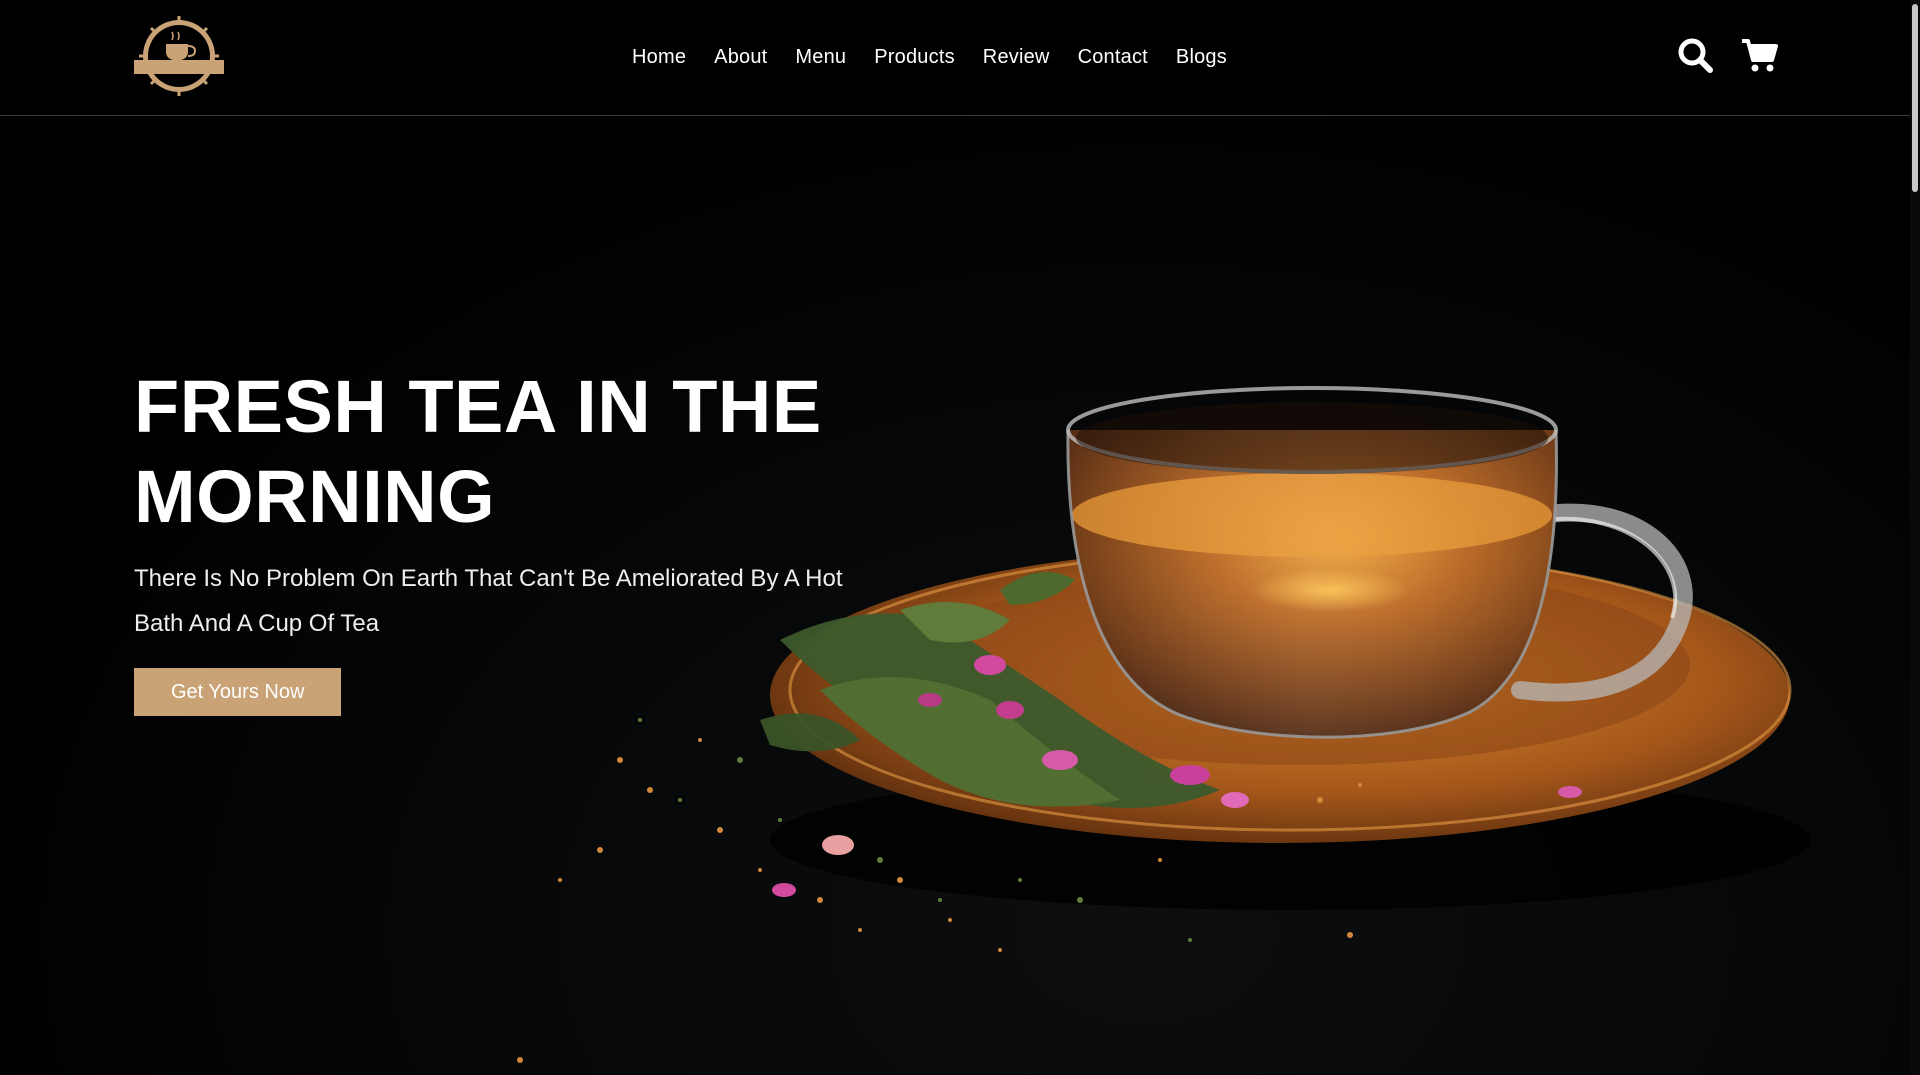  What do you see at coordinates (1016, 57) in the screenshot?
I see `nav-review: Review` at bounding box center [1016, 57].